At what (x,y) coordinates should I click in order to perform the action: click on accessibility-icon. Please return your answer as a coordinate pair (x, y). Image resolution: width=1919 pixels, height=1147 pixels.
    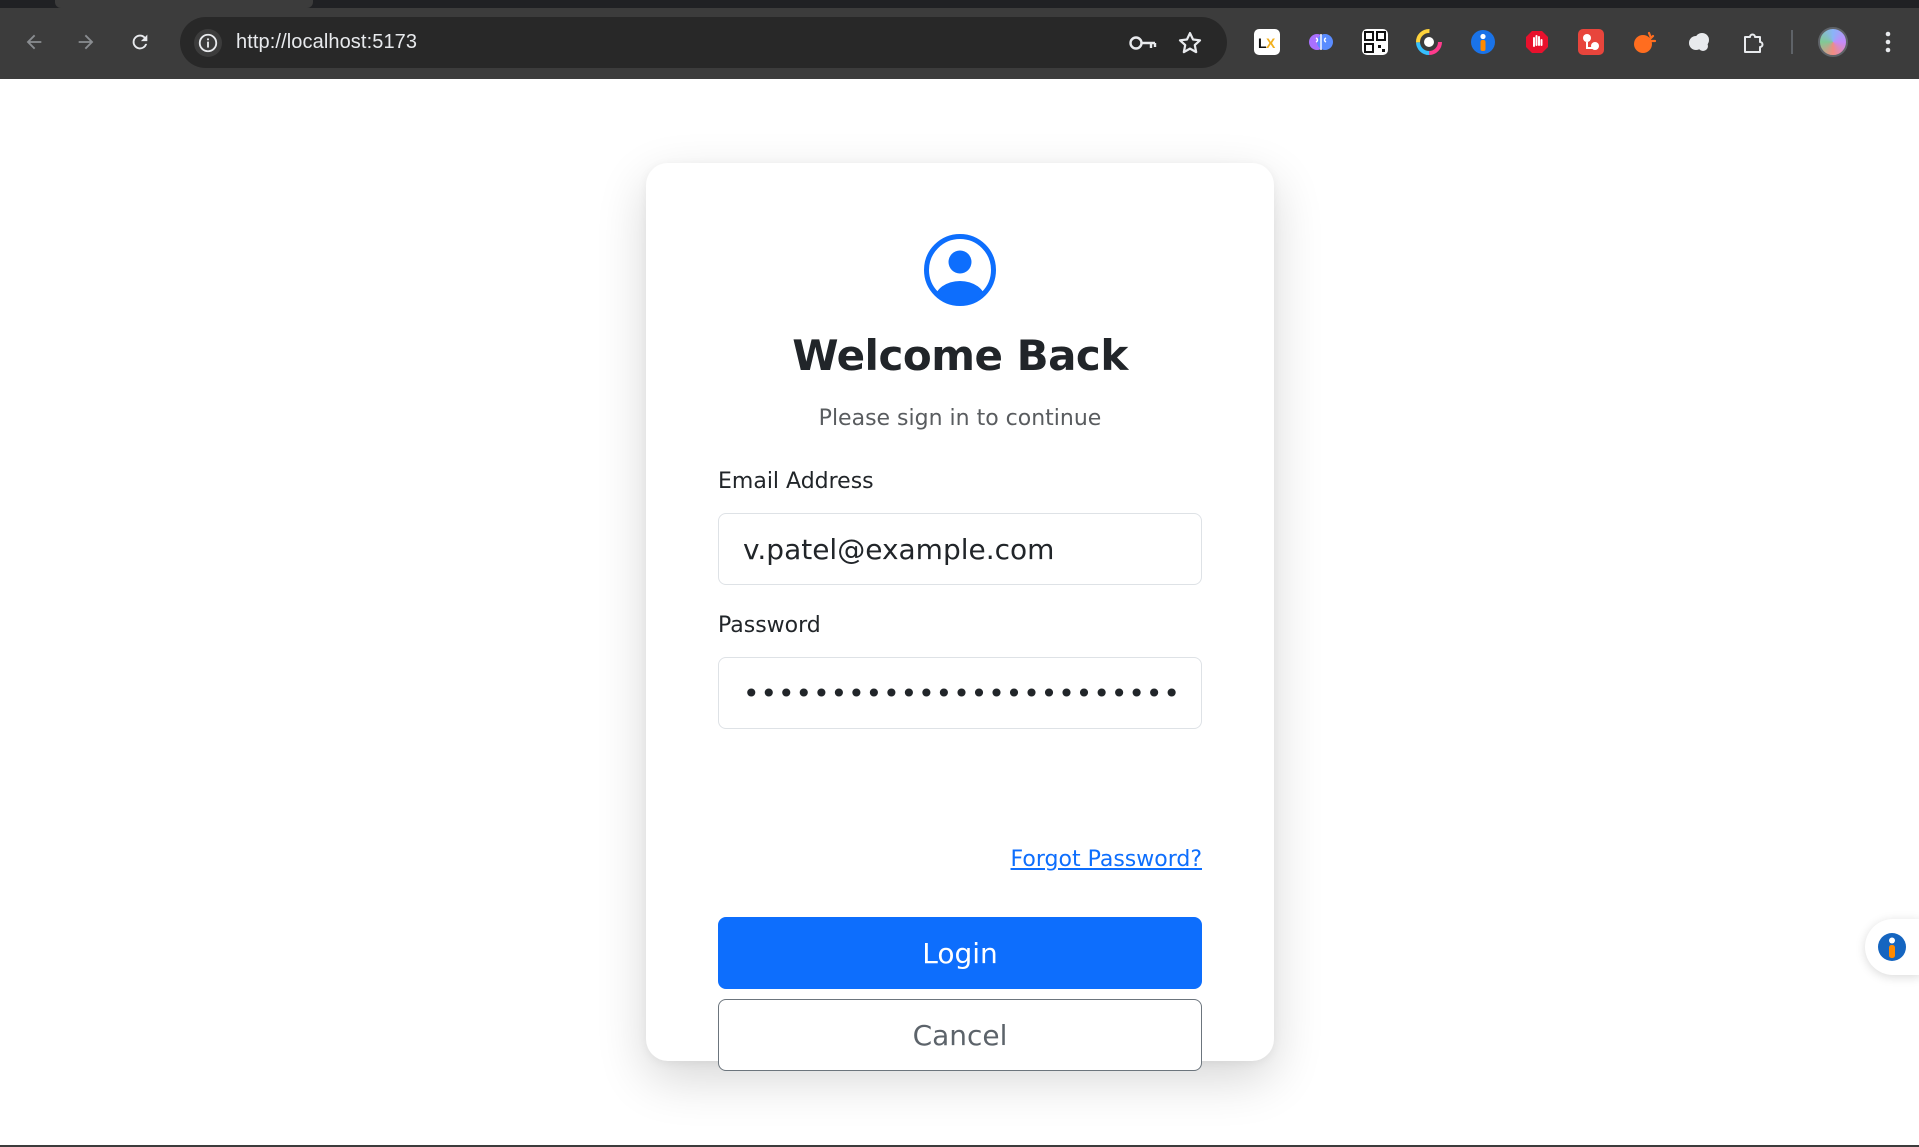
    Looking at the image, I should click on (1892, 947).